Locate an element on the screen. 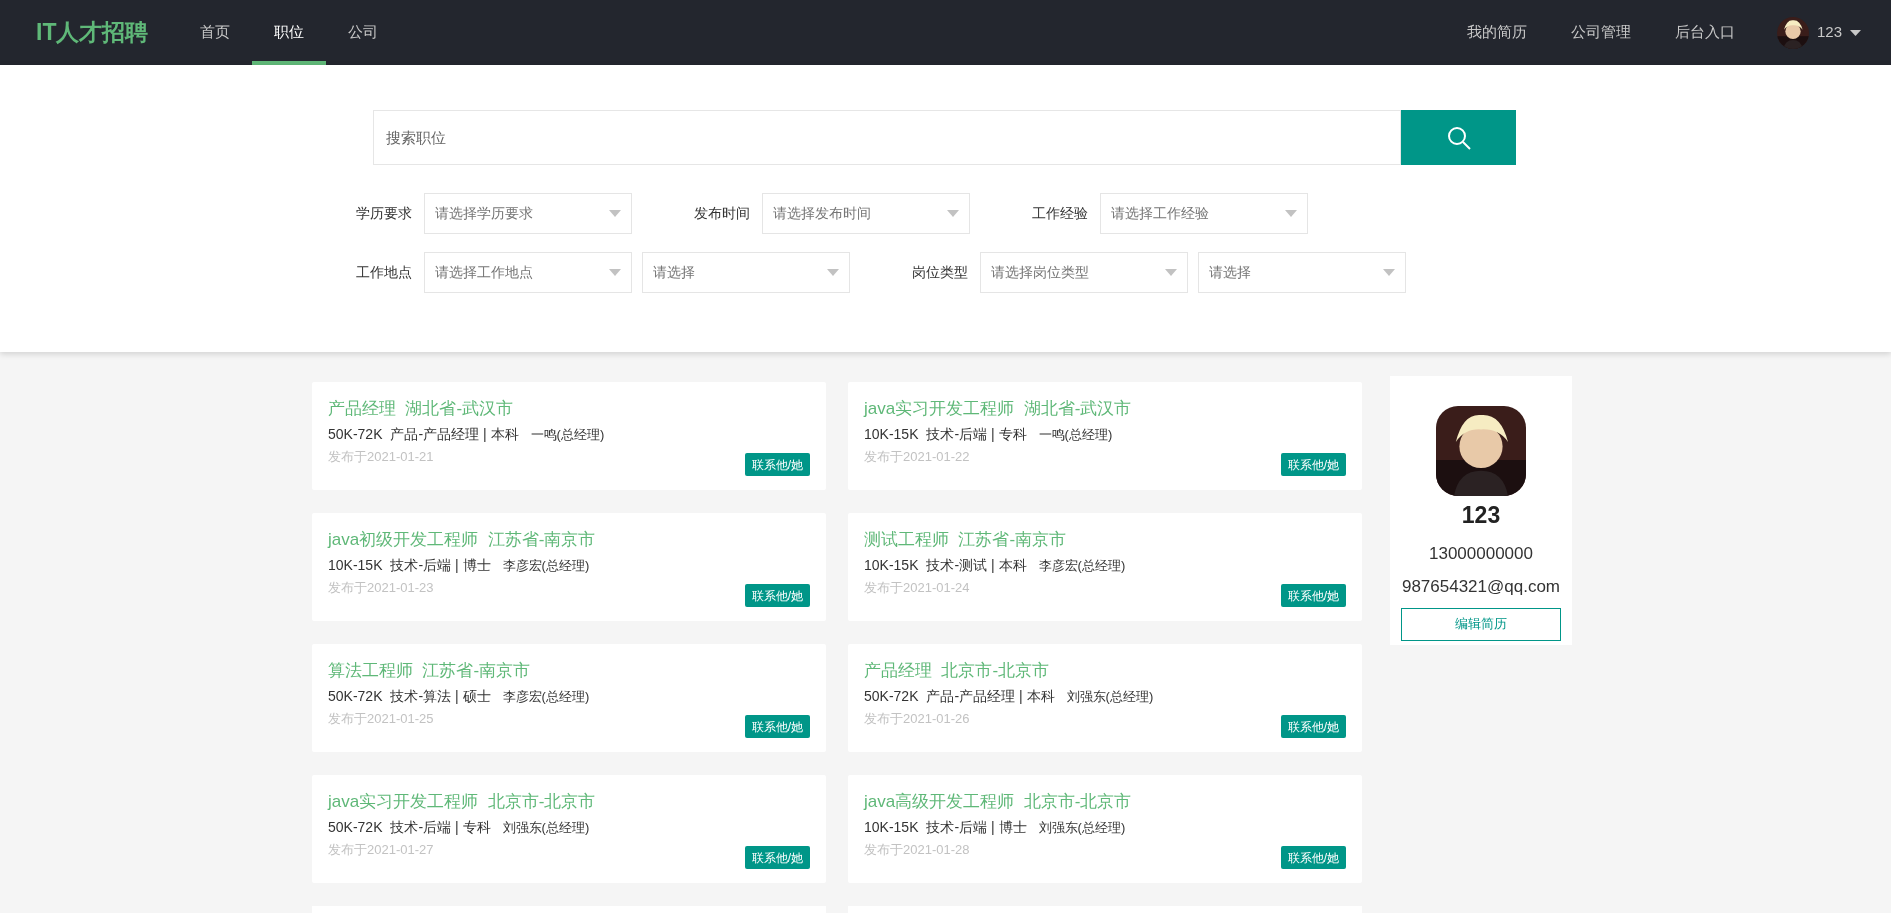 This screenshot has height=913, width=1891. job-date: 发布于2021-01-25 is located at coordinates (381, 718).